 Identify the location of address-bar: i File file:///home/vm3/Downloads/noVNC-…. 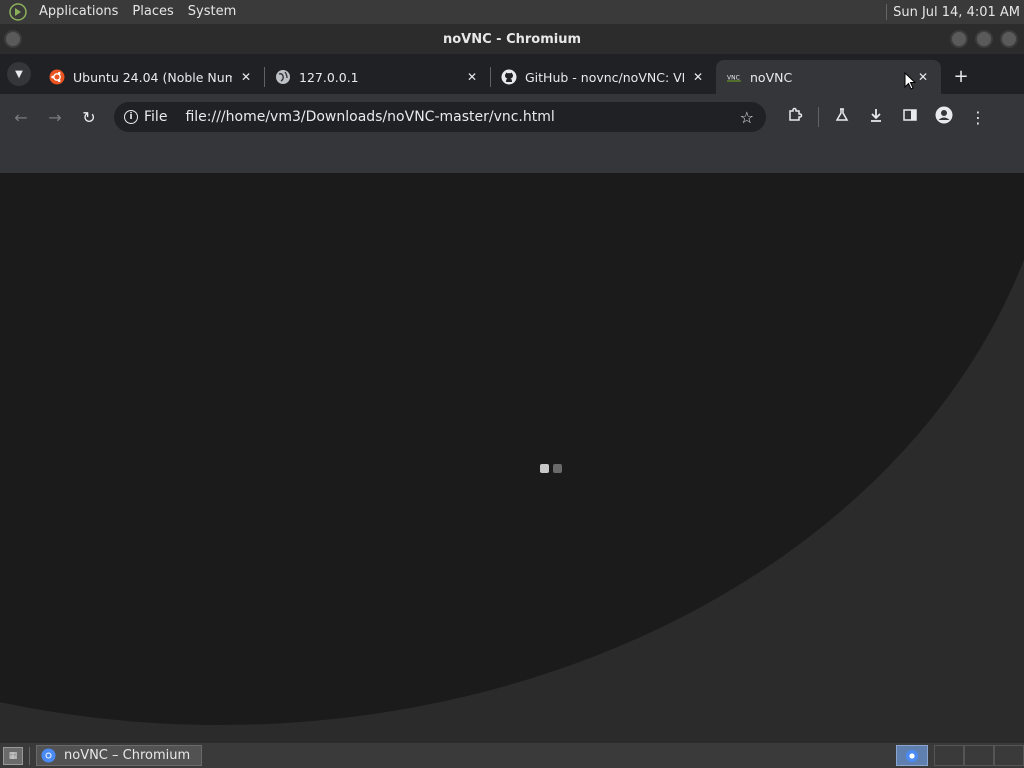
(440, 117).